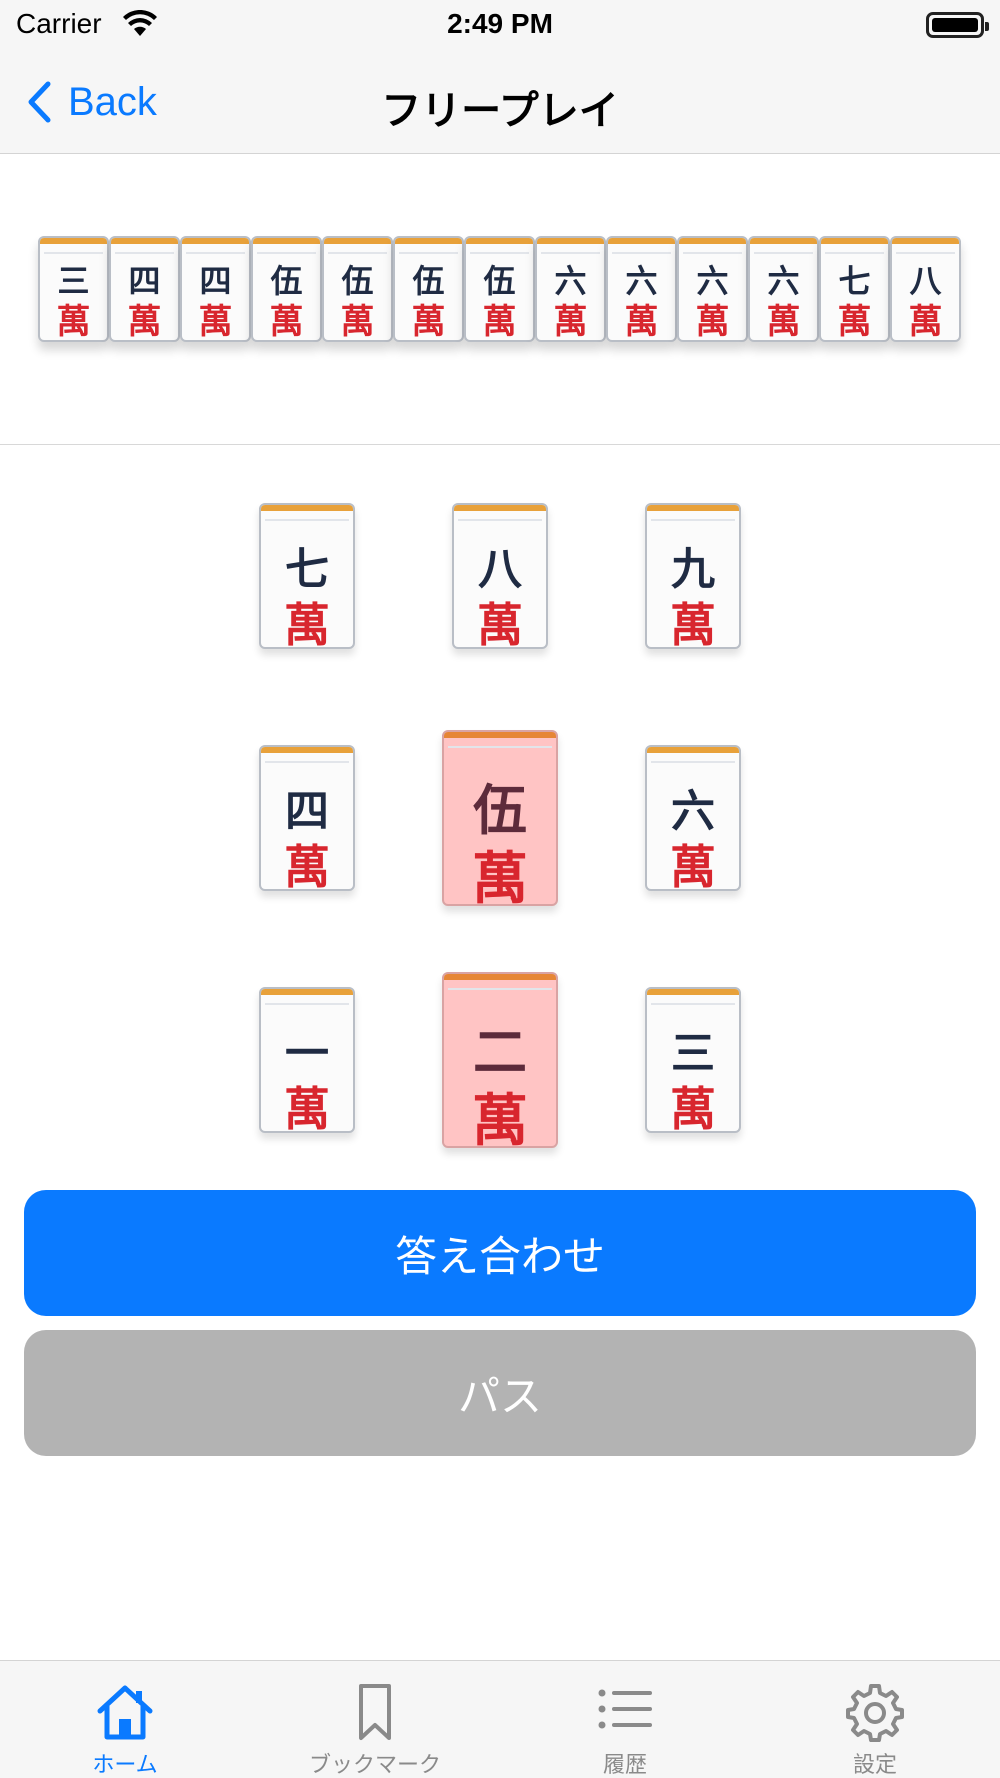 Image resolution: width=1000 pixels, height=1778 pixels. I want to click on choice-tile: 四萬, so click(307, 818).